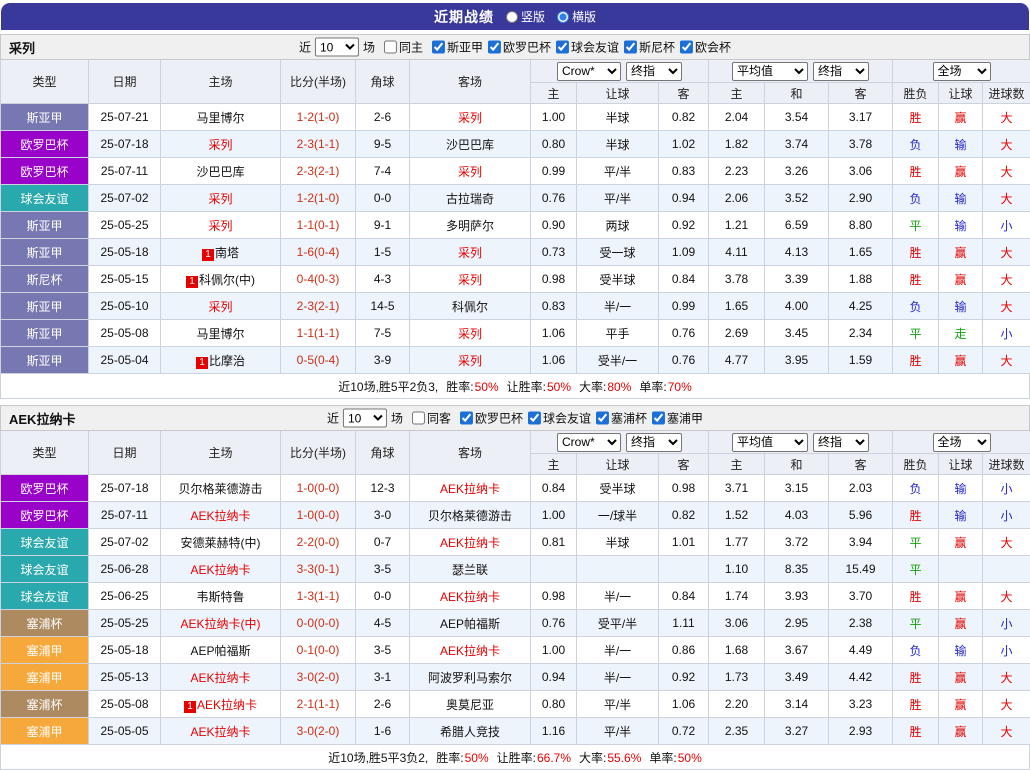 The image size is (1030, 770). I want to click on home-team-name: 南塔, so click(227, 253).